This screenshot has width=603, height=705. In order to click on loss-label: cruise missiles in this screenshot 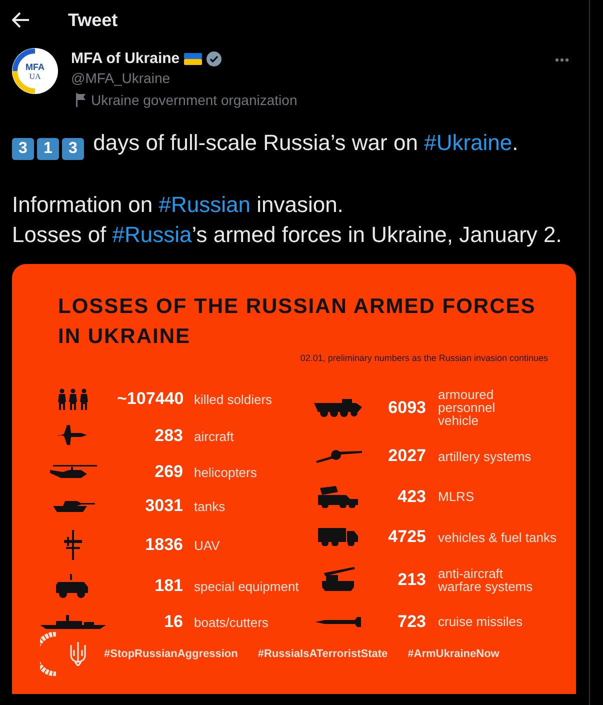, I will do `click(481, 621)`.